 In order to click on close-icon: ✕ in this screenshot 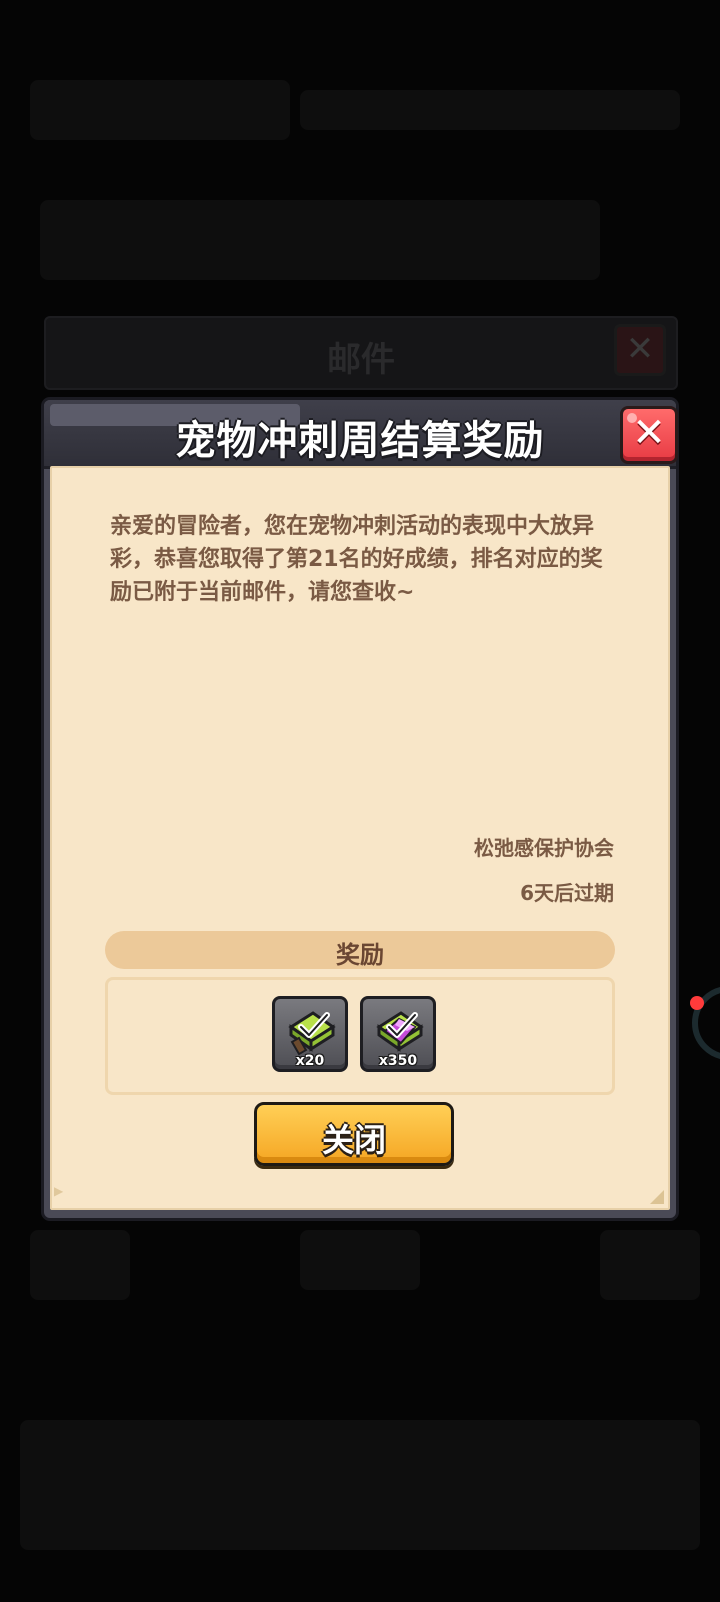, I will do `click(649, 433)`.